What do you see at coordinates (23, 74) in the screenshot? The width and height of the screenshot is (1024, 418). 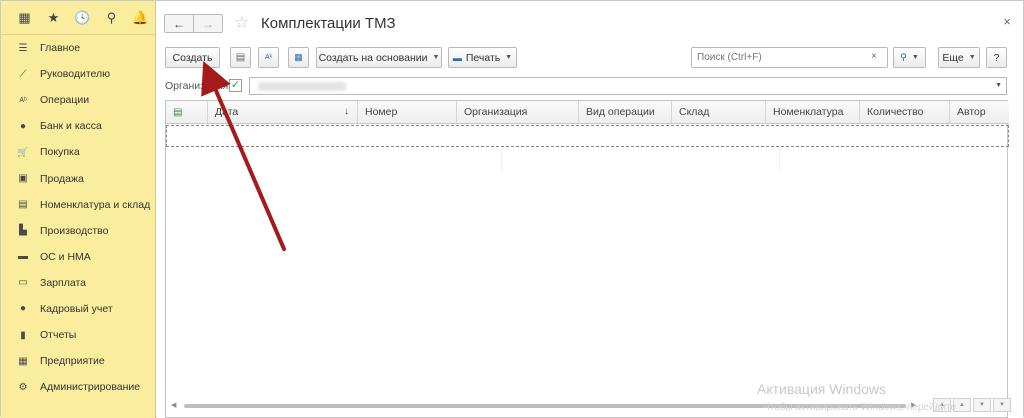 I see `trend-chart-icon: ⟋` at bounding box center [23, 74].